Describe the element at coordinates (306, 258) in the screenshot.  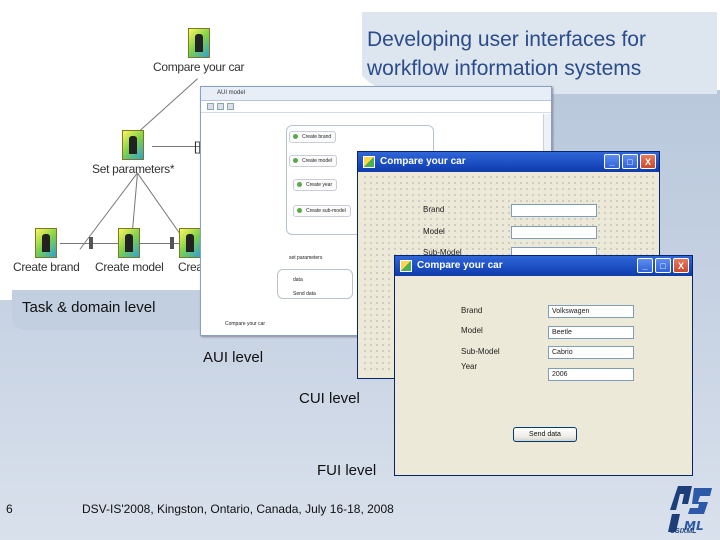
I see `aui-set-parameters: set parameters` at that location.